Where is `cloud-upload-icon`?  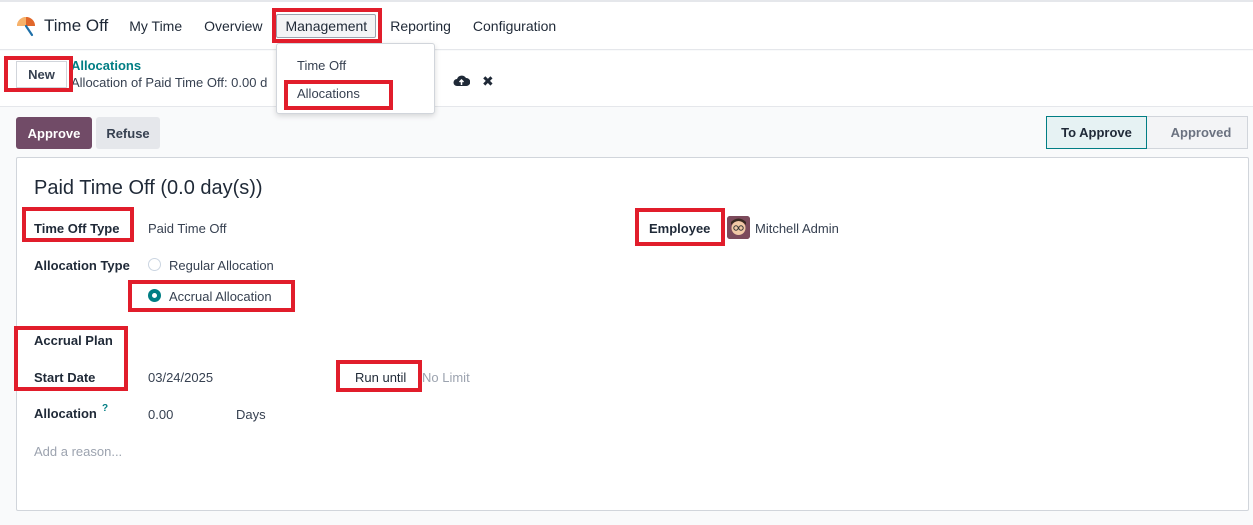
cloud-upload-icon is located at coordinates (462, 82).